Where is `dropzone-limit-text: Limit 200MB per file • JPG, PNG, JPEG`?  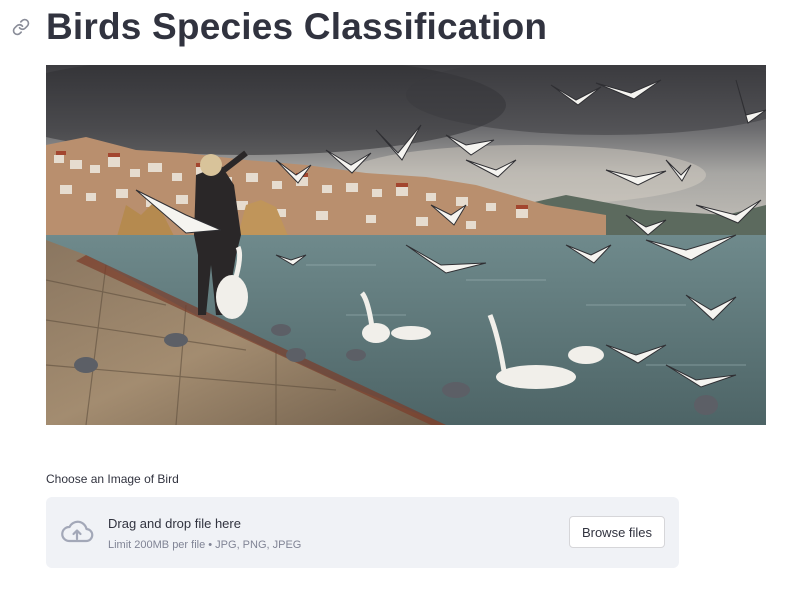 dropzone-limit-text: Limit 200MB per file • JPG, PNG, JPEG is located at coordinates (205, 545).